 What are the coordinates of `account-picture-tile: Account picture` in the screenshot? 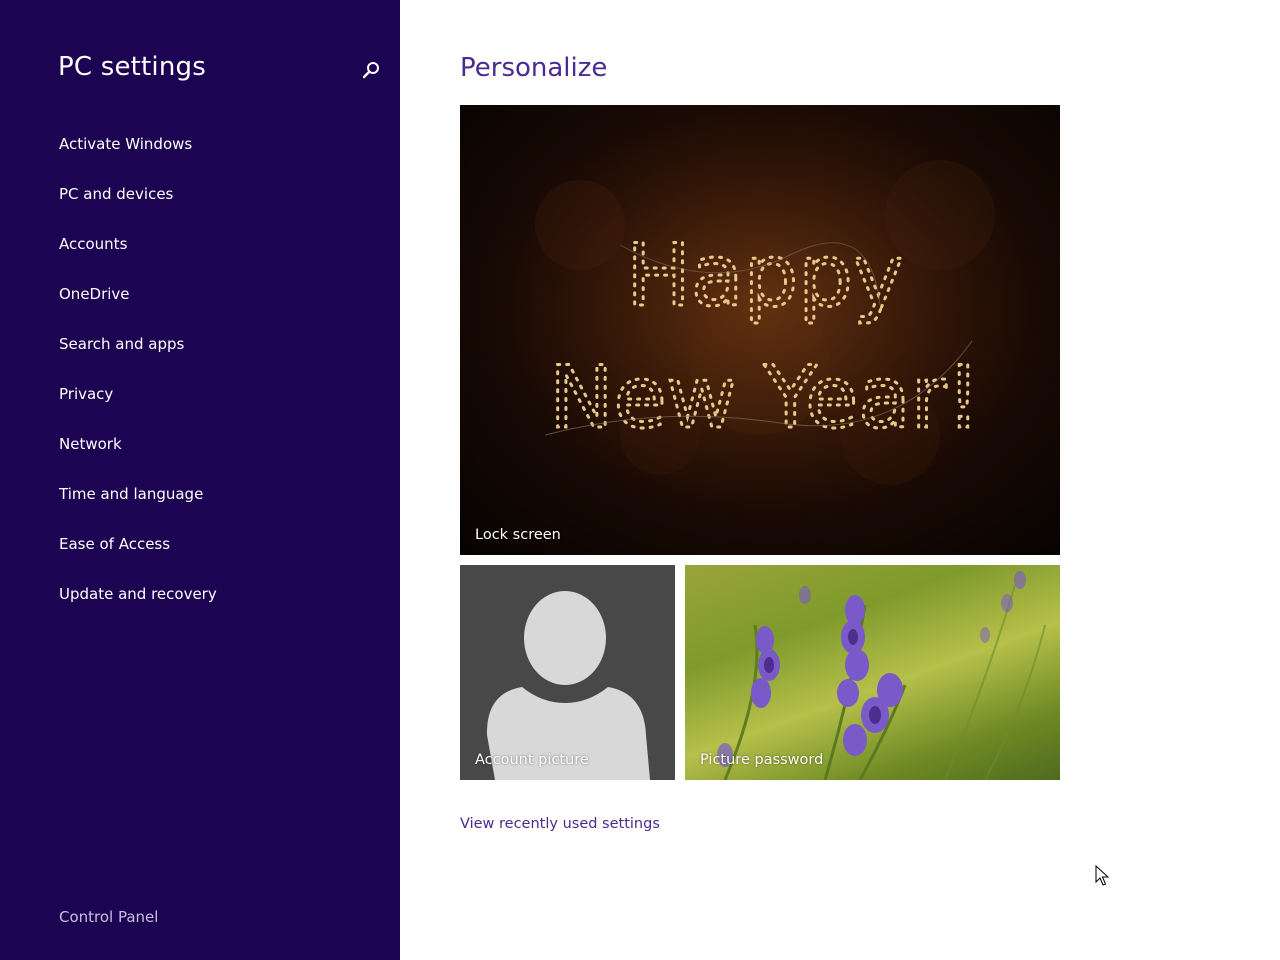 It's located at (567, 672).